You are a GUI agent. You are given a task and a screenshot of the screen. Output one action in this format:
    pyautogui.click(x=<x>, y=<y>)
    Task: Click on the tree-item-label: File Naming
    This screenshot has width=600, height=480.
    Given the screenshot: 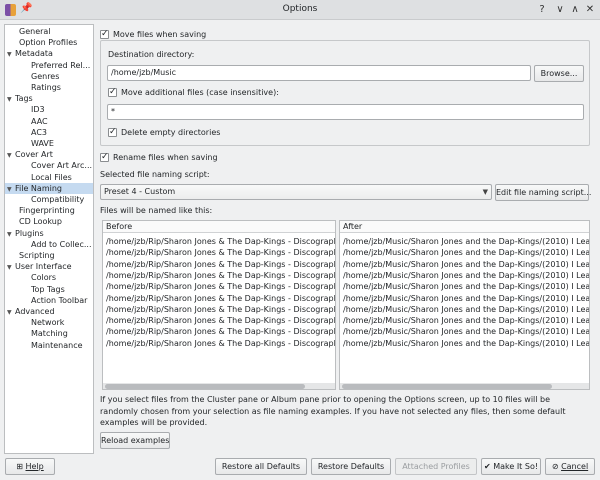 What is the action you would take?
    pyautogui.click(x=38, y=188)
    